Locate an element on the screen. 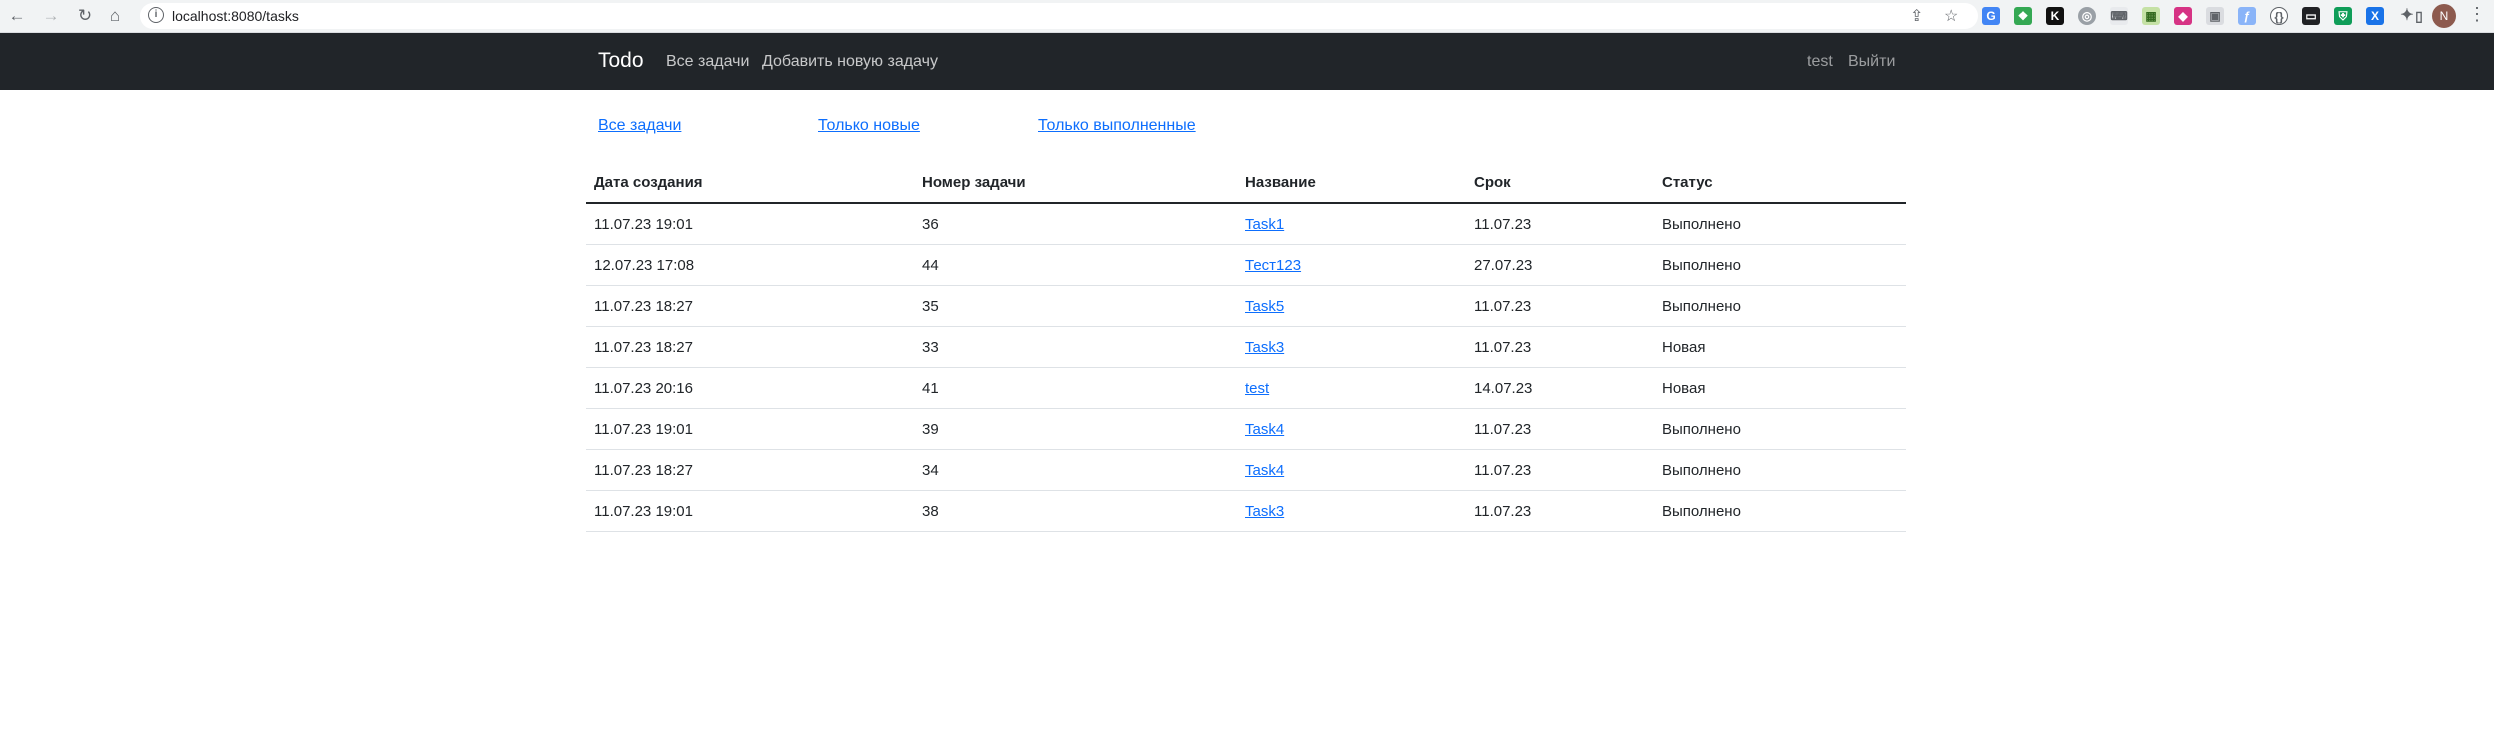 Image resolution: width=2494 pixels, height=738 pixels. table-row: 11.07.23 20:16 41 test 14.07.23 Новая is located at coordinates (1246, 388).